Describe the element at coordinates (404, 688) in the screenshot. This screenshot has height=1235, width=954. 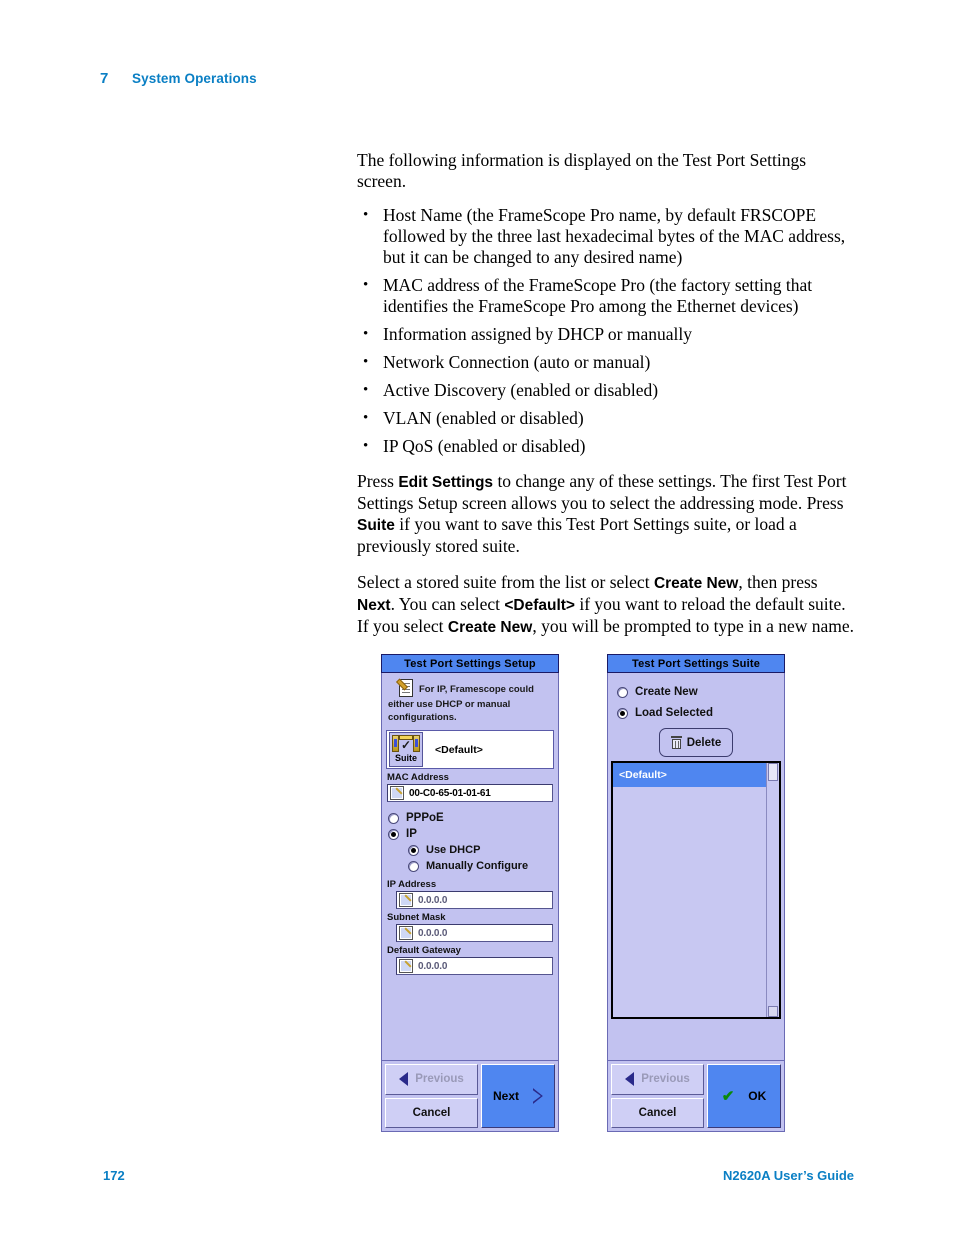
I see `document-pencil-icon` at that location.